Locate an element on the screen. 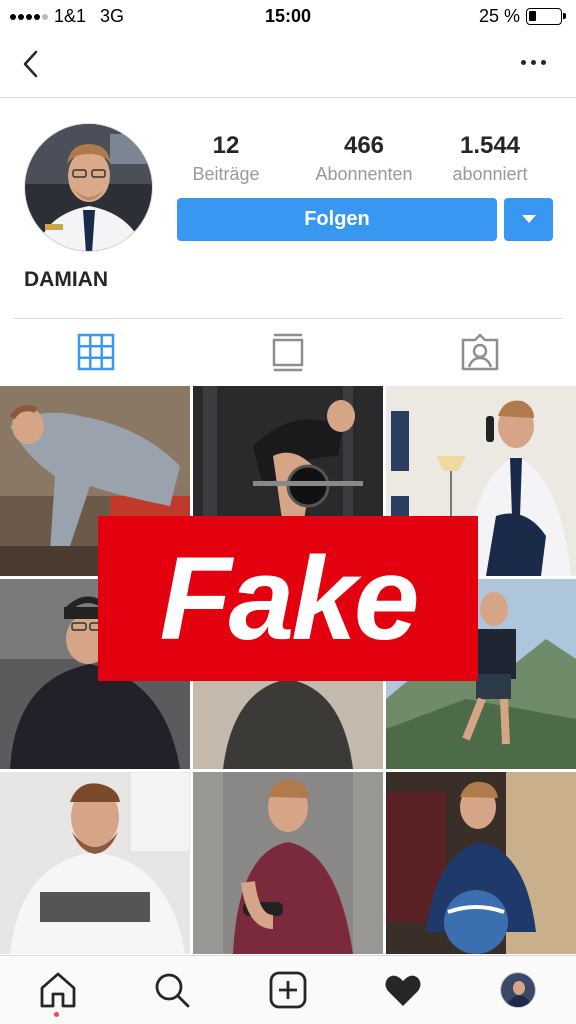  fake-warning-banner: Fake is located at coordinates (288, 598).